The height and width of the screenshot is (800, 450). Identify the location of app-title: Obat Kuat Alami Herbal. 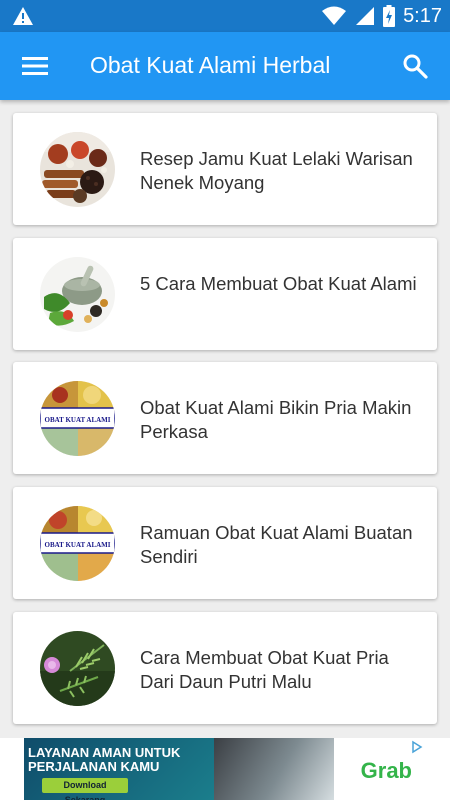
(210, 65).